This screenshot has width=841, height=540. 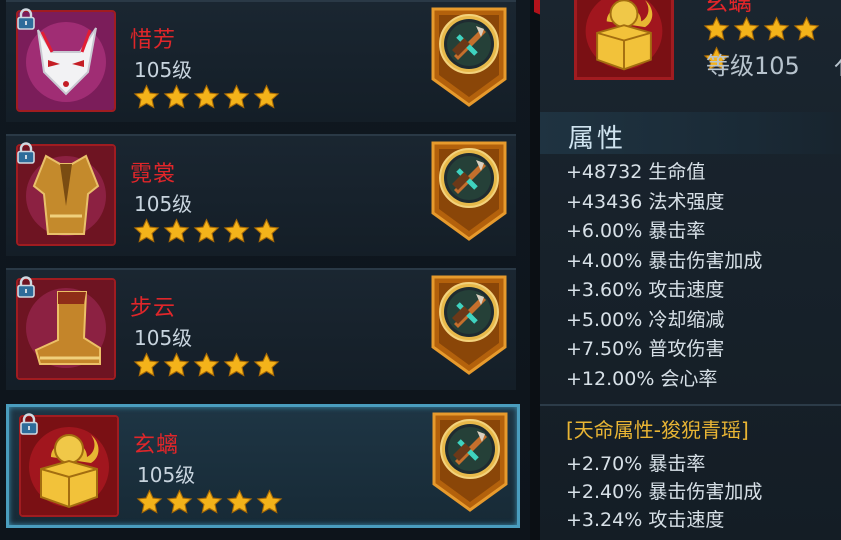 What do you see at coordinates (636, 172) in the screenshot?
I see `attribute-line: +48732 生命值` at bounding box center [636, 172].